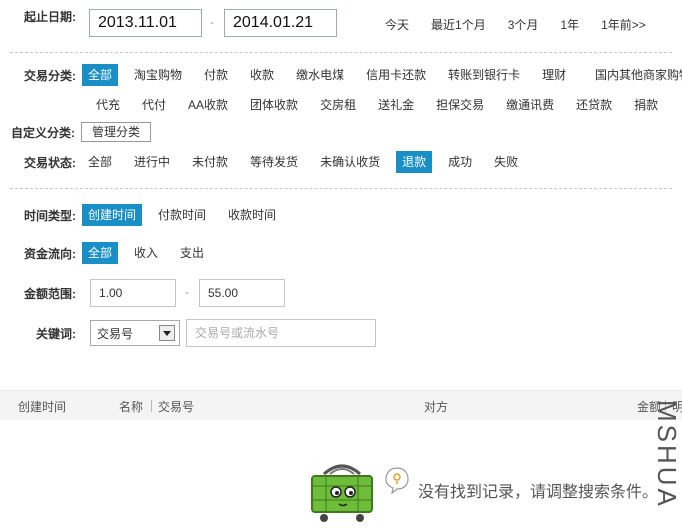 This screenshot has width=682, height=528. What do you see at coordinates (436, 406) in the screenshot?
I see `column-counterparty: 对方` at bounding box center [436, 406].